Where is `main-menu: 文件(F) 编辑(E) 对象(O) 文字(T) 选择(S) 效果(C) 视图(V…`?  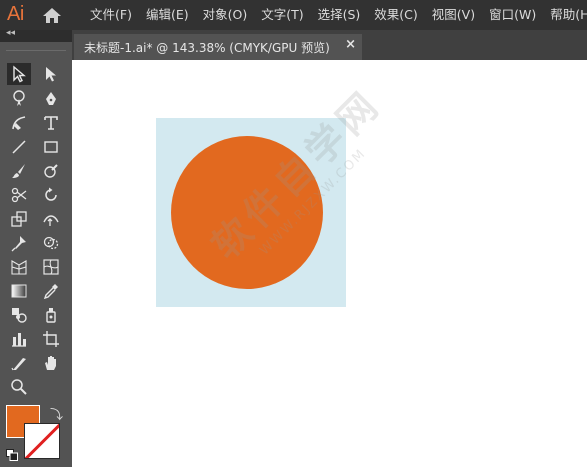 main-menu: 文件(F) 编辑(E) 对象(O) 文字(T) 选择(S) 效果(C) 视图(V… is located at coordinates (338, 15).